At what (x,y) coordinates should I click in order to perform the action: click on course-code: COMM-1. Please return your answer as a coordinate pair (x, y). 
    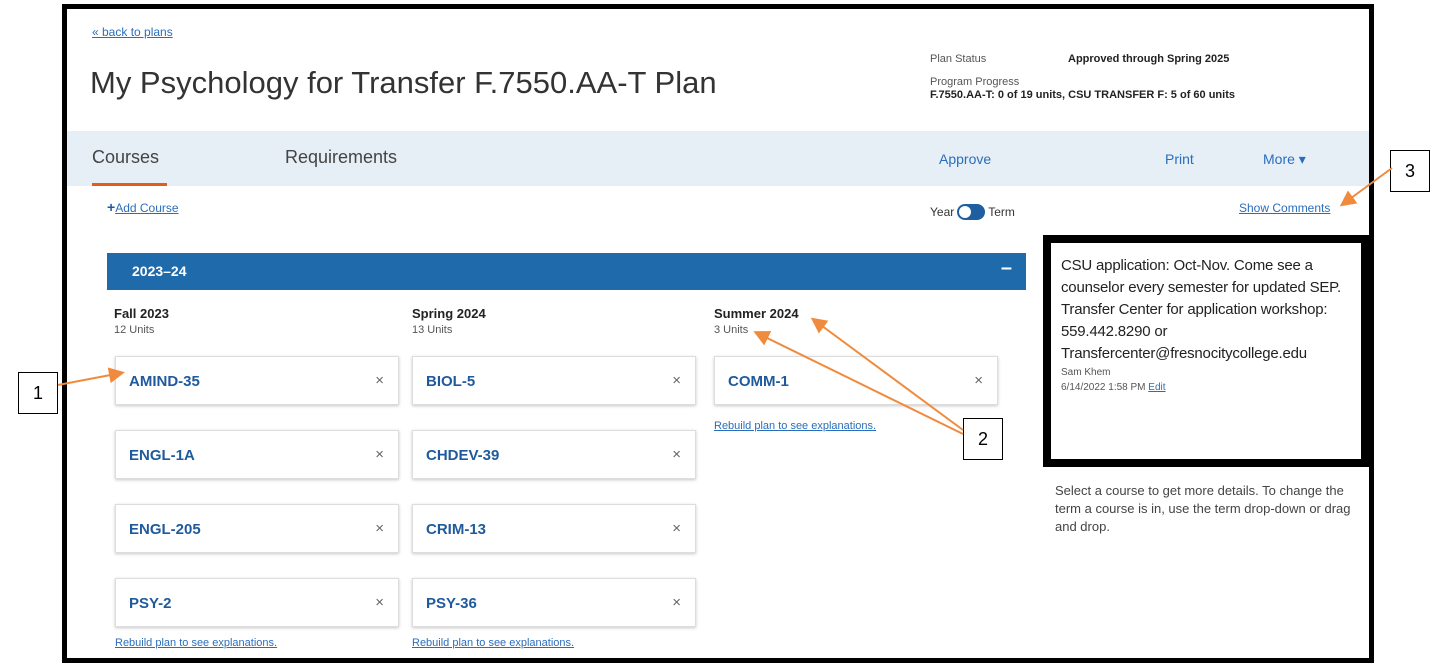
    Looking at the image, I should click on (758, 381).